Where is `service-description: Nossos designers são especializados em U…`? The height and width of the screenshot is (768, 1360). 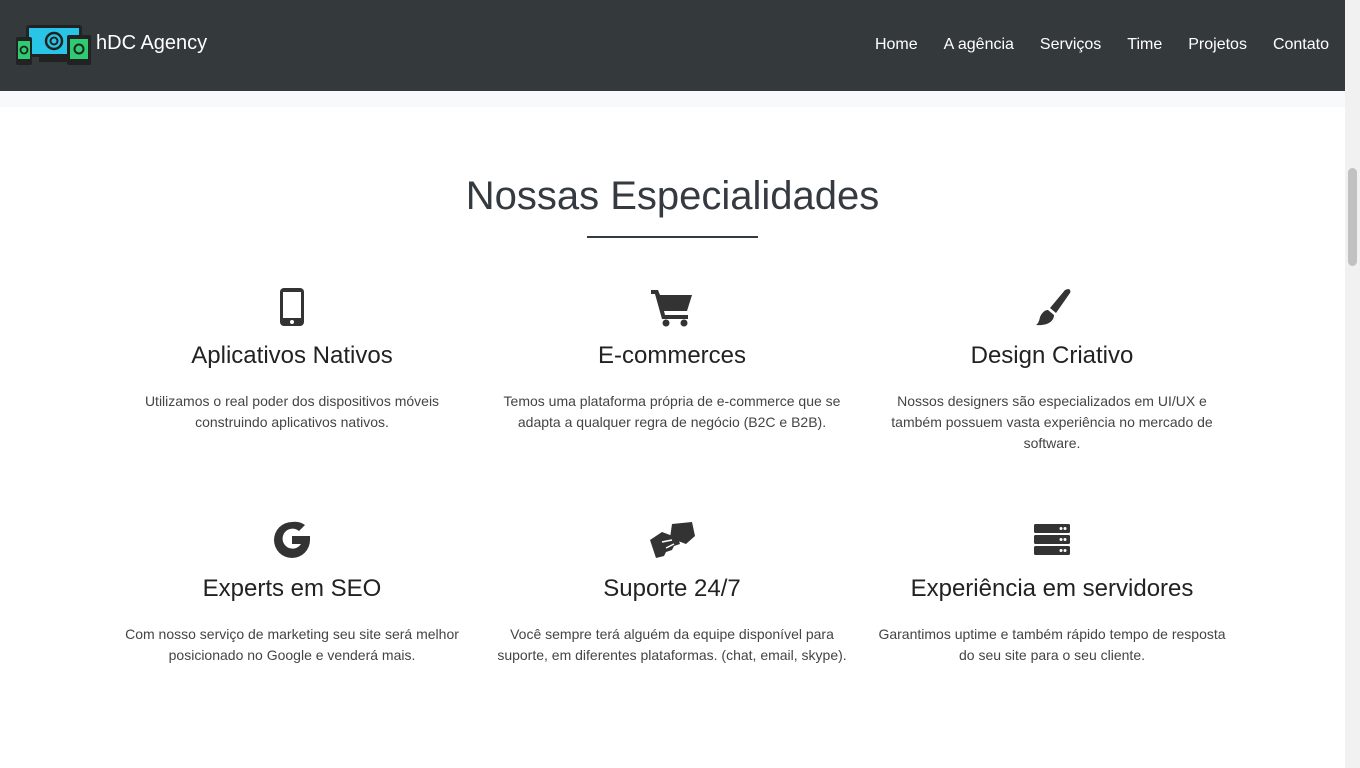 service-description: Nossos designers são especializados em U… is located at coordinates (1052, 422).